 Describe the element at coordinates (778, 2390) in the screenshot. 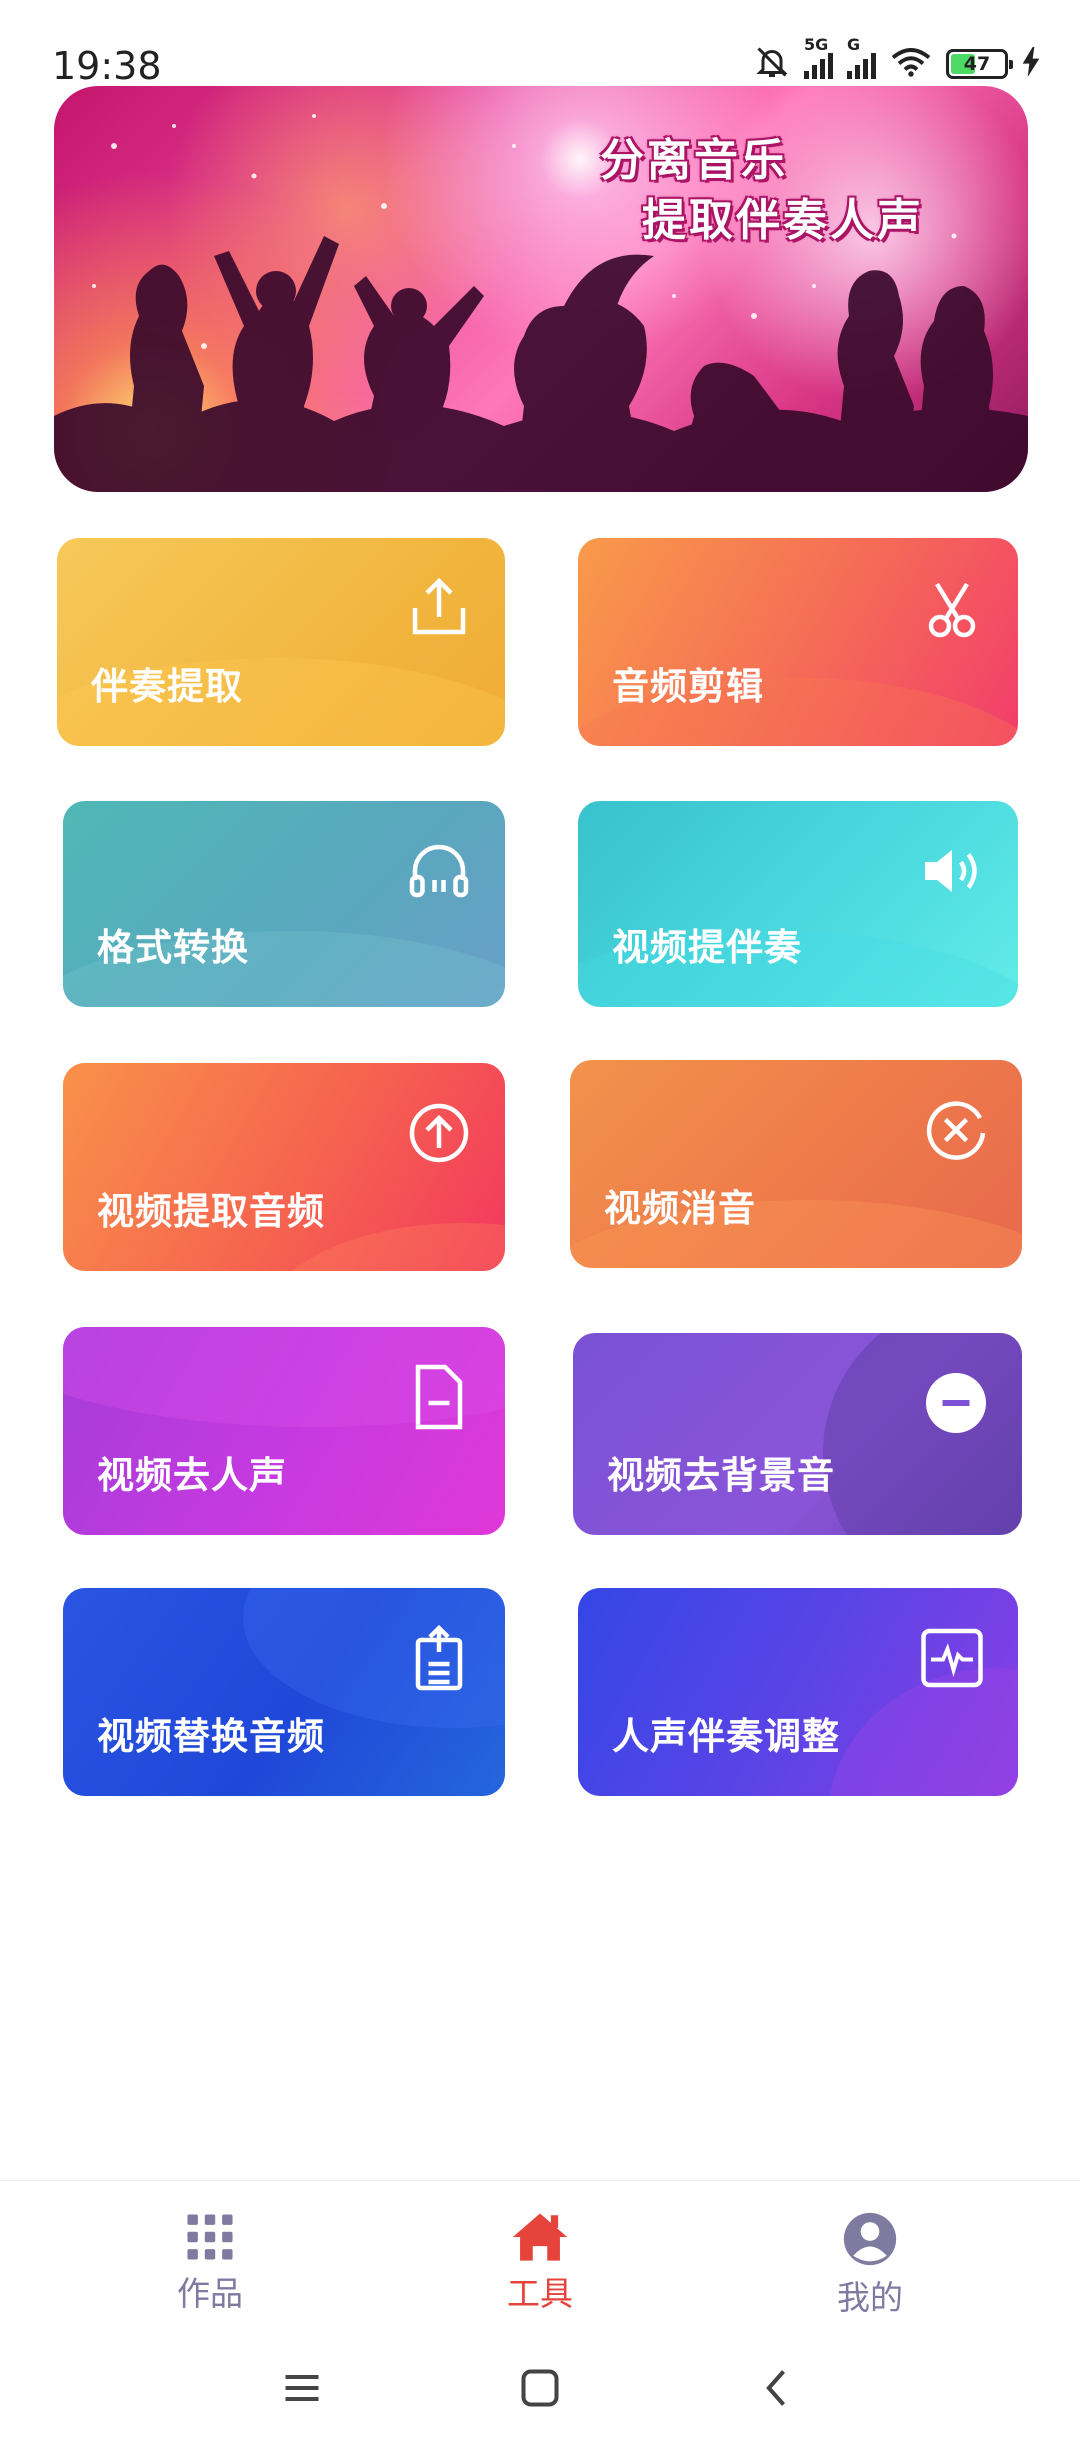

I see `back-icon` at that location.